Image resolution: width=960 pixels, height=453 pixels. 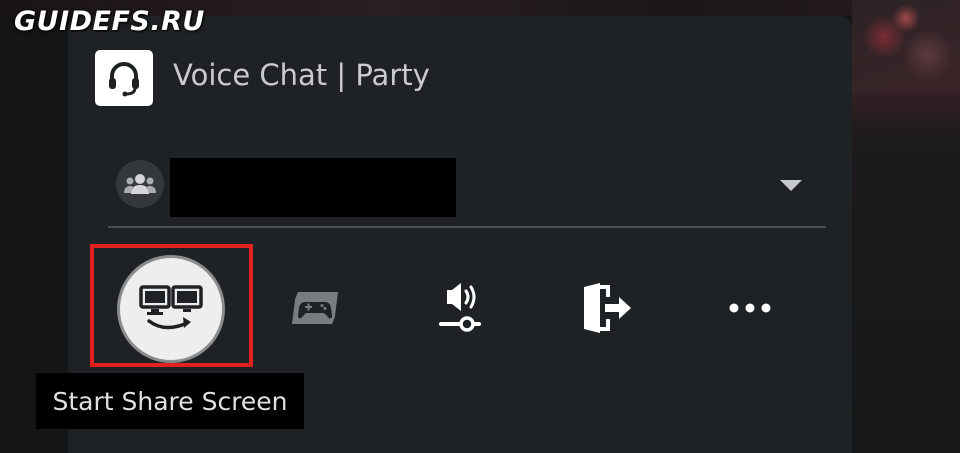 What do you see at coordinates (313, 187) in the screenshot?
I see `party-name-redacted` at bounding box center [313, 187].